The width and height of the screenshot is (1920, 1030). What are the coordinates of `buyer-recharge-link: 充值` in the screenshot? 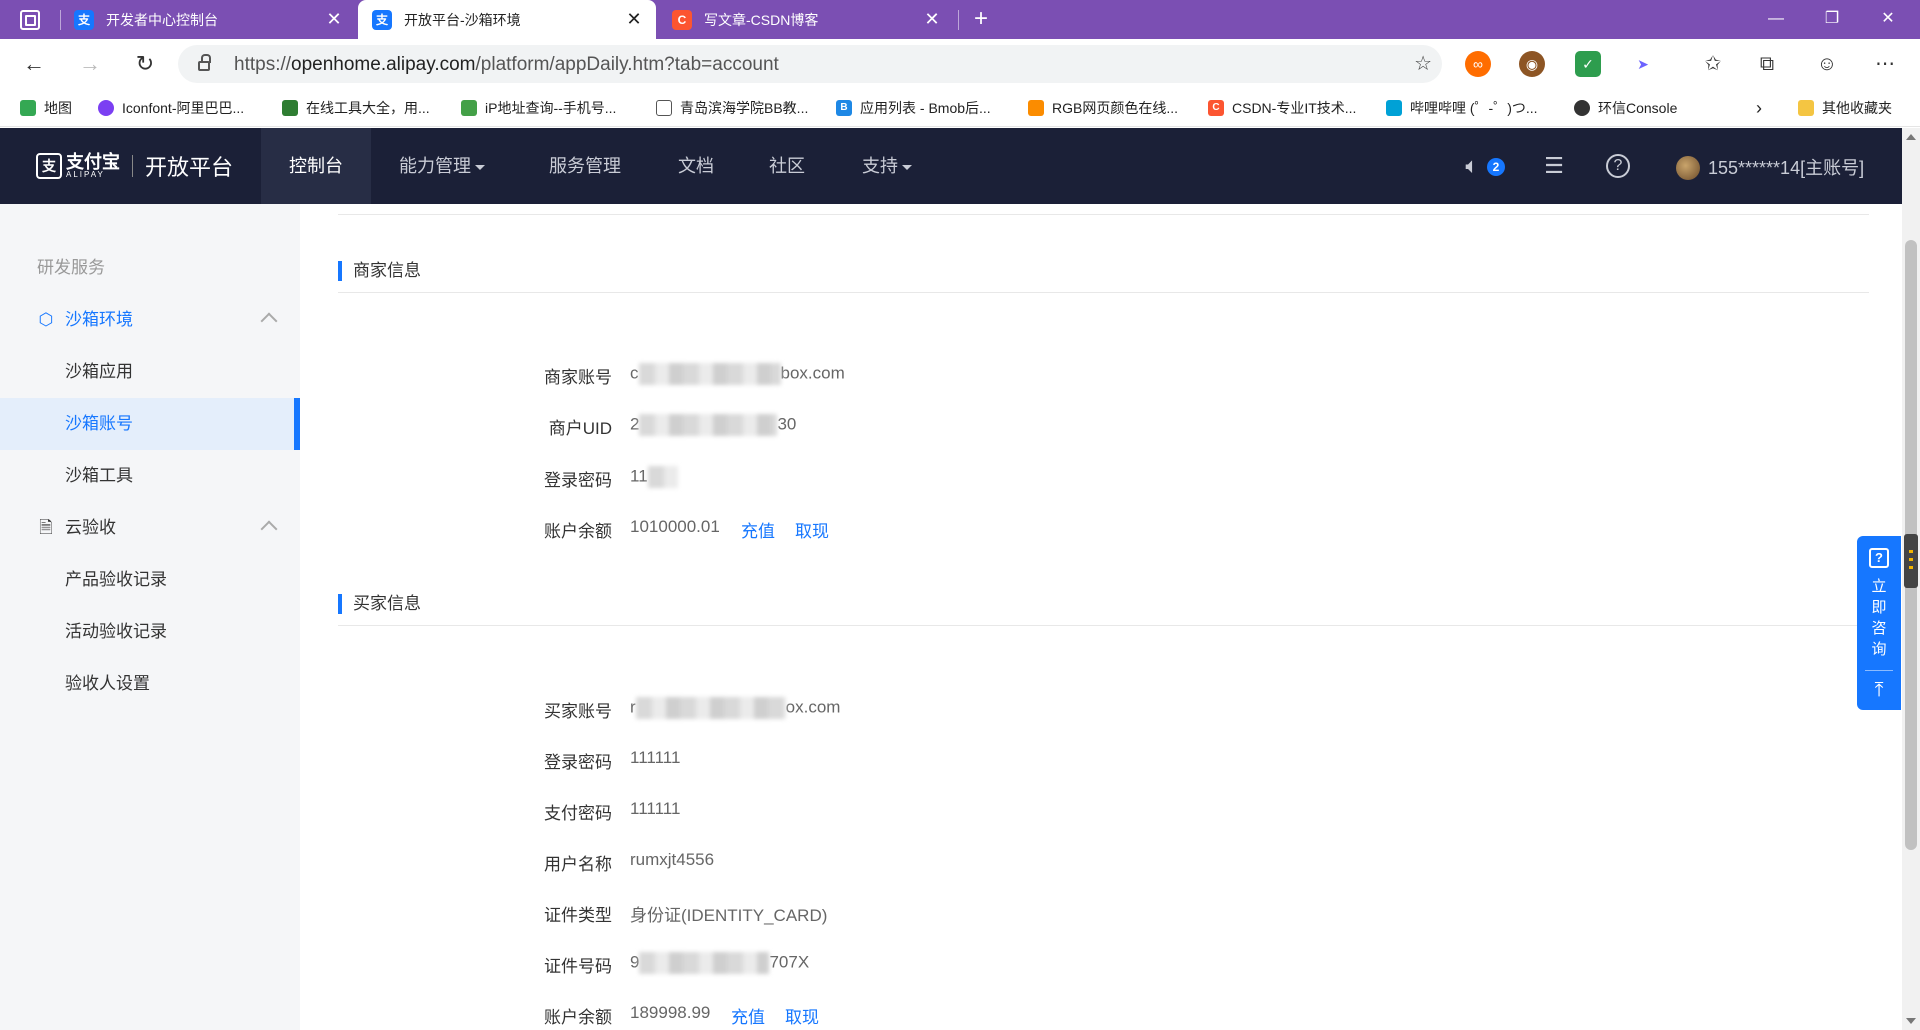 It's located at (748, 1015).